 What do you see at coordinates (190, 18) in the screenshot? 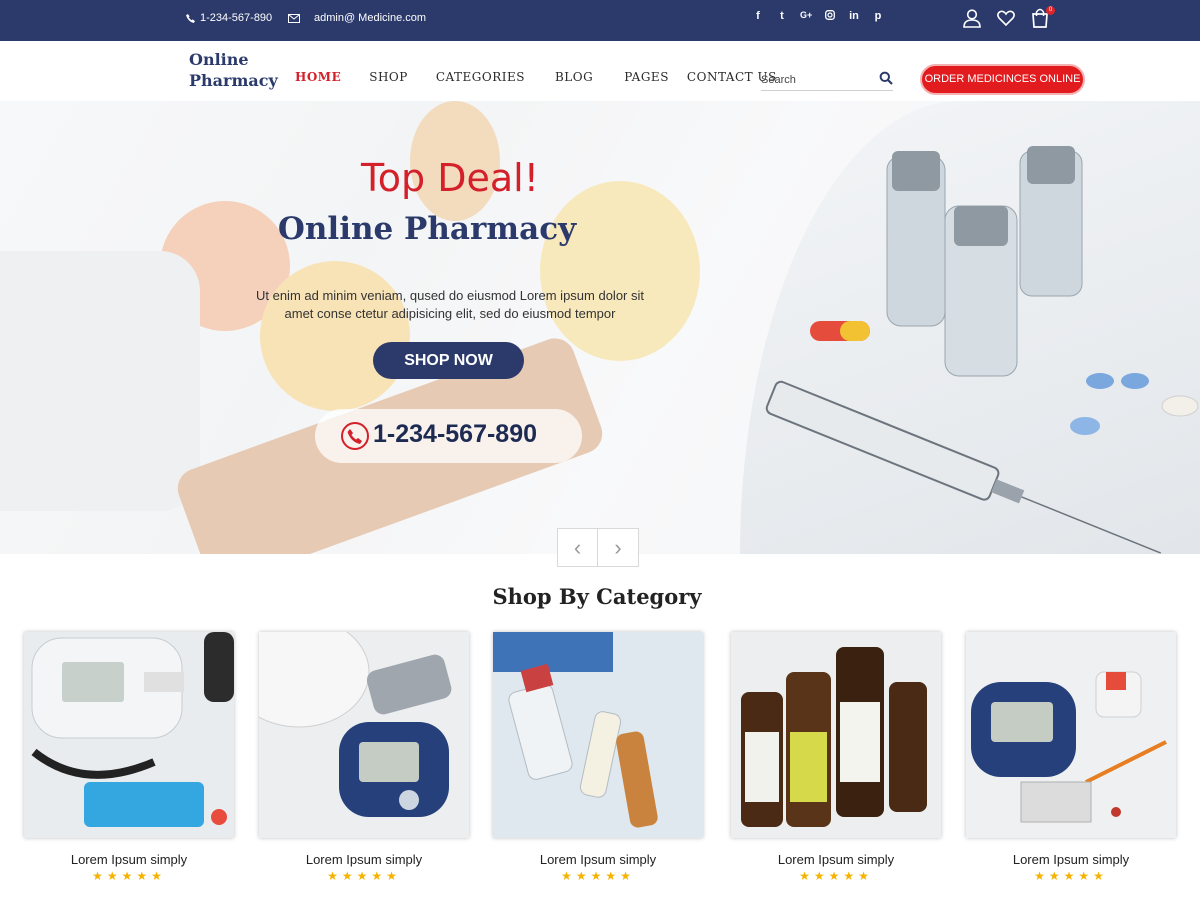
I see `phone-icon` at bounding box center [190, 18].